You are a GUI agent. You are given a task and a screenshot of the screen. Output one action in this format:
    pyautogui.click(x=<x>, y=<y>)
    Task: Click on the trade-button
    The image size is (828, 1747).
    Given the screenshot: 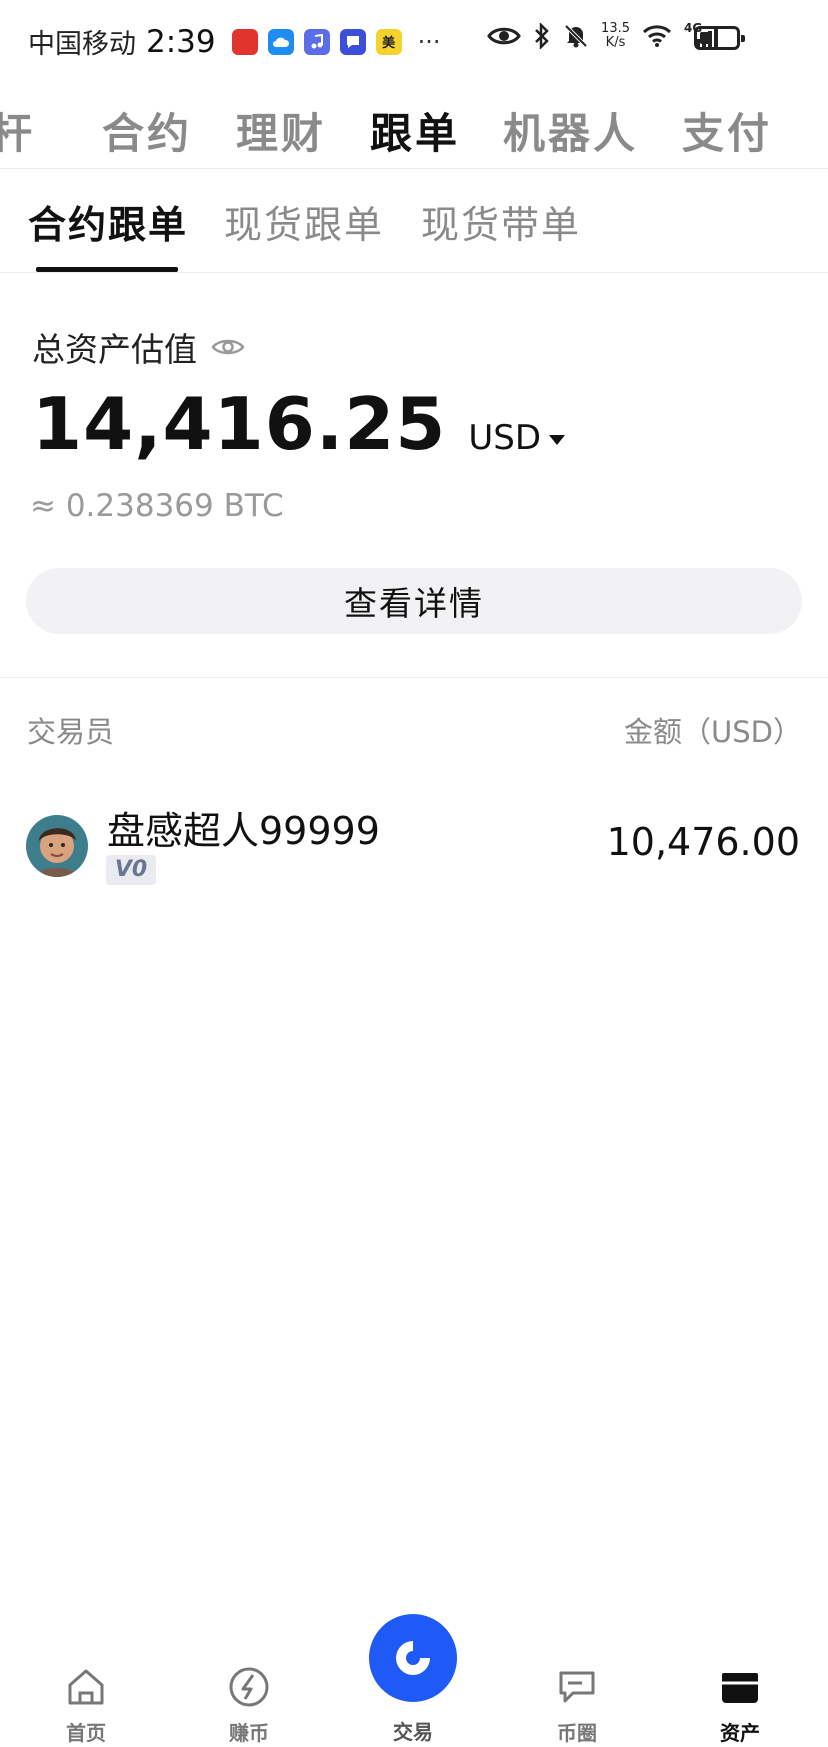 What is the action you would take?
    pyautogui.click(x=413, y=1658)
    